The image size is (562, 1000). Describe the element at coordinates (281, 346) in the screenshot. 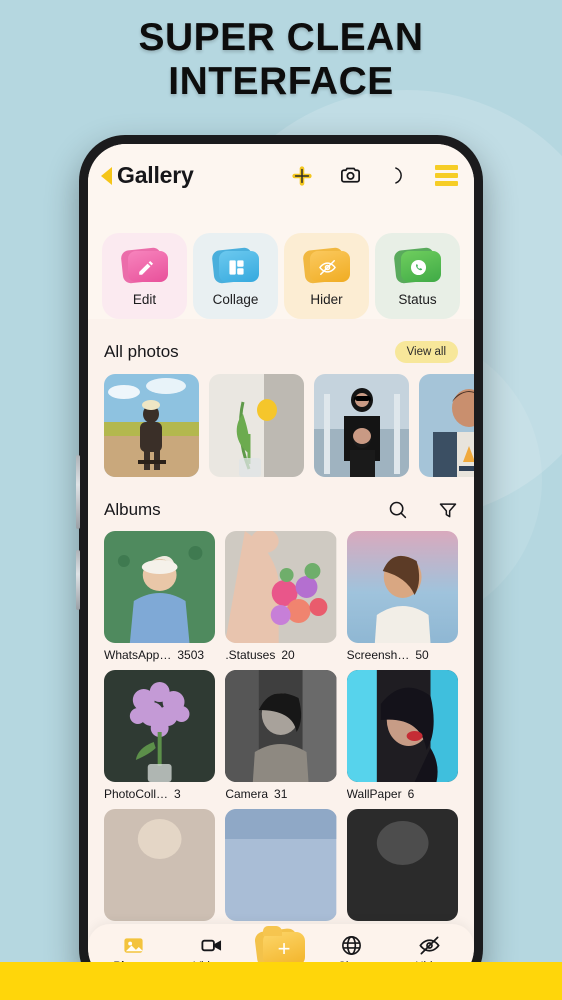

I see `all-photos-header: All photos View all` at that location.